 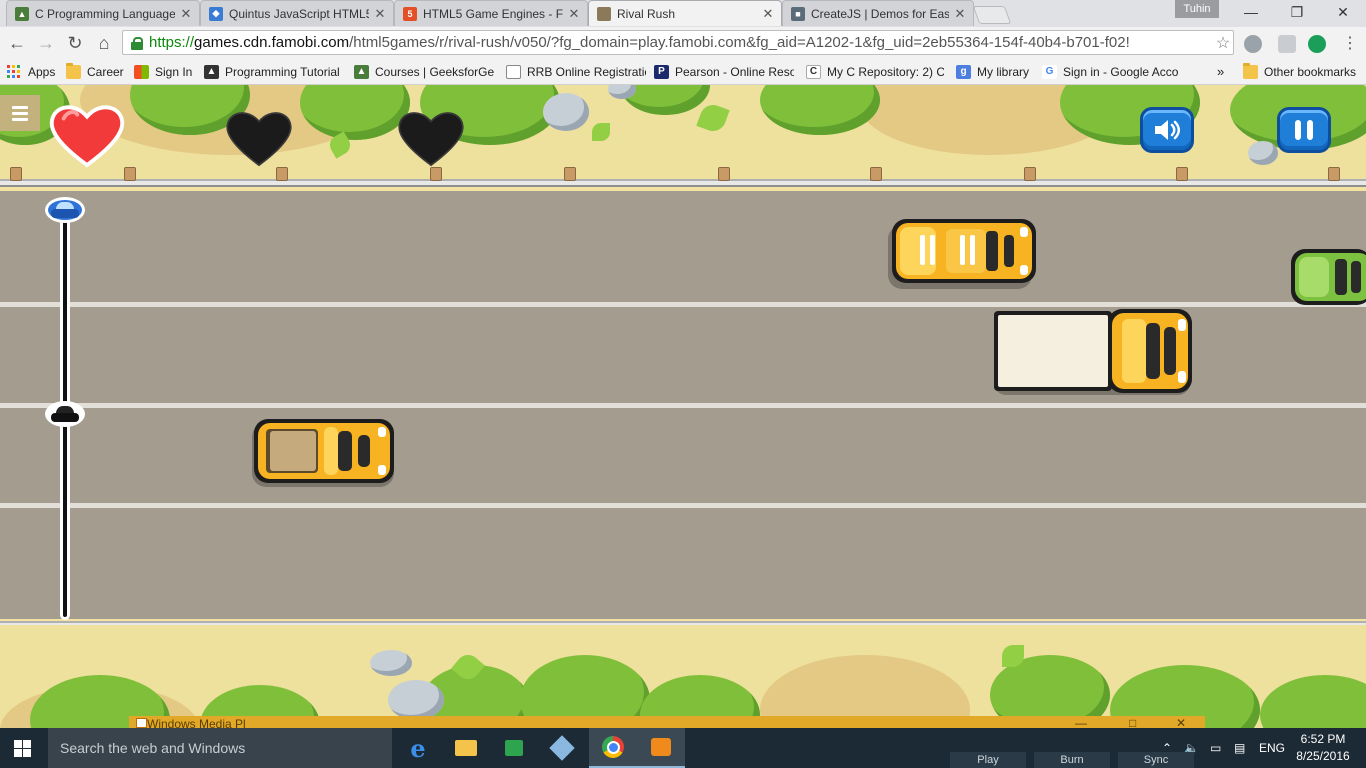 I want to click on media-player-icon, so click(x=141, y=723).